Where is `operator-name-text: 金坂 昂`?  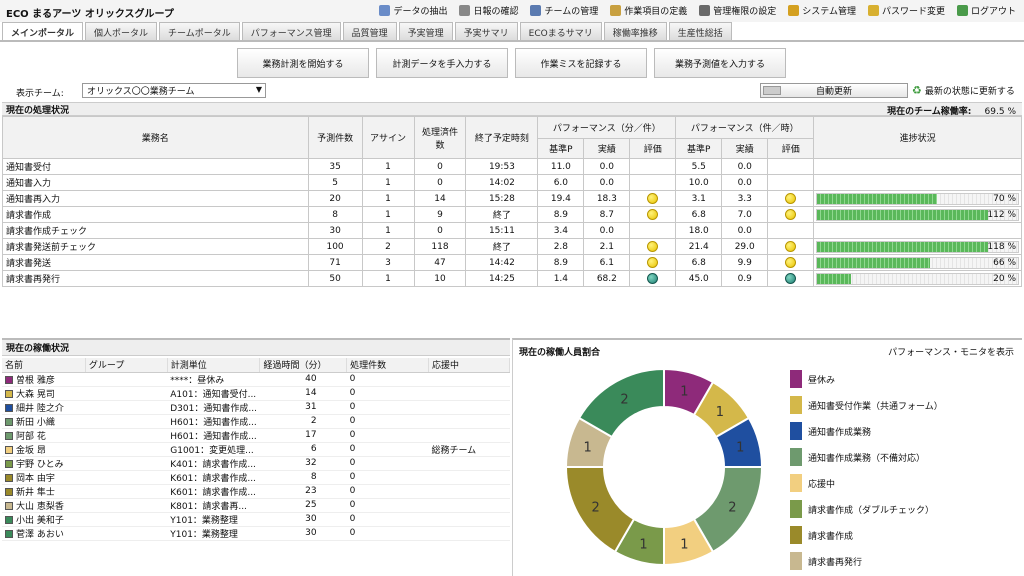 operator-name-text: 金坂 昂 is located at coordinates (31, 450).